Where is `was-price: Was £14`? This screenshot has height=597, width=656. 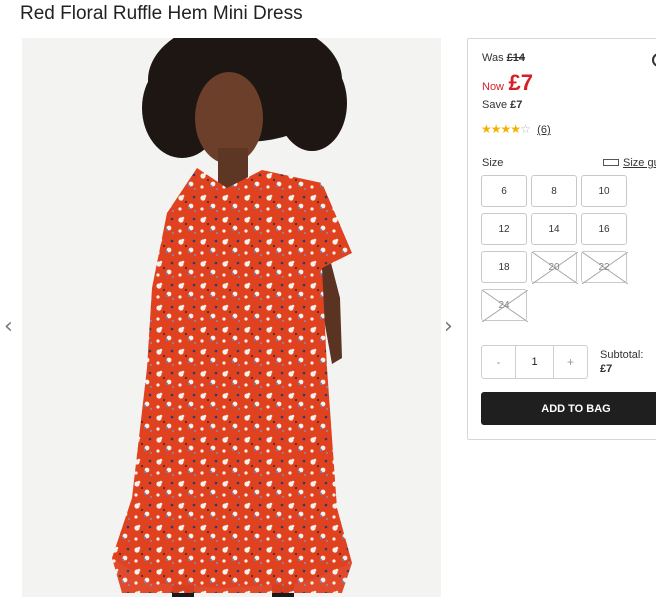
was-price: Was £14 is located at coordinates (503, 58).